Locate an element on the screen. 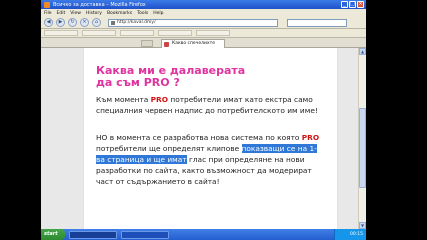 The image size is (427, 240). site-favicon-icon is located at coordinates (113, 22).